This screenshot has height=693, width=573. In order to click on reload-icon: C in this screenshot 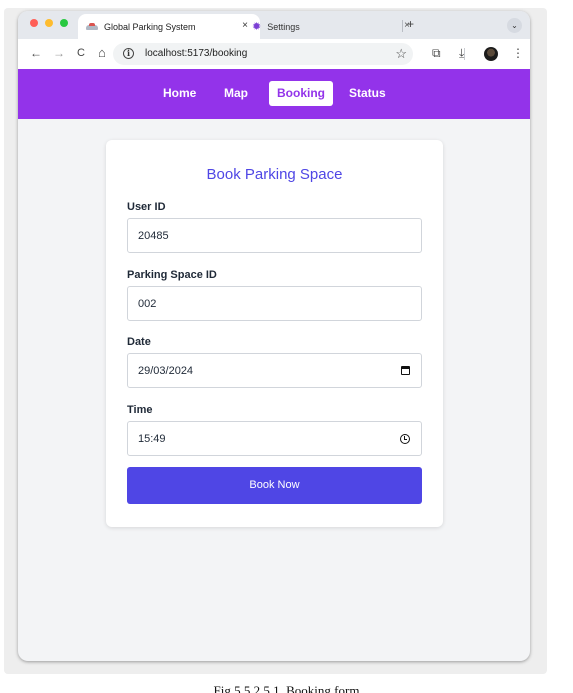, I will do `click(81, 53)`.